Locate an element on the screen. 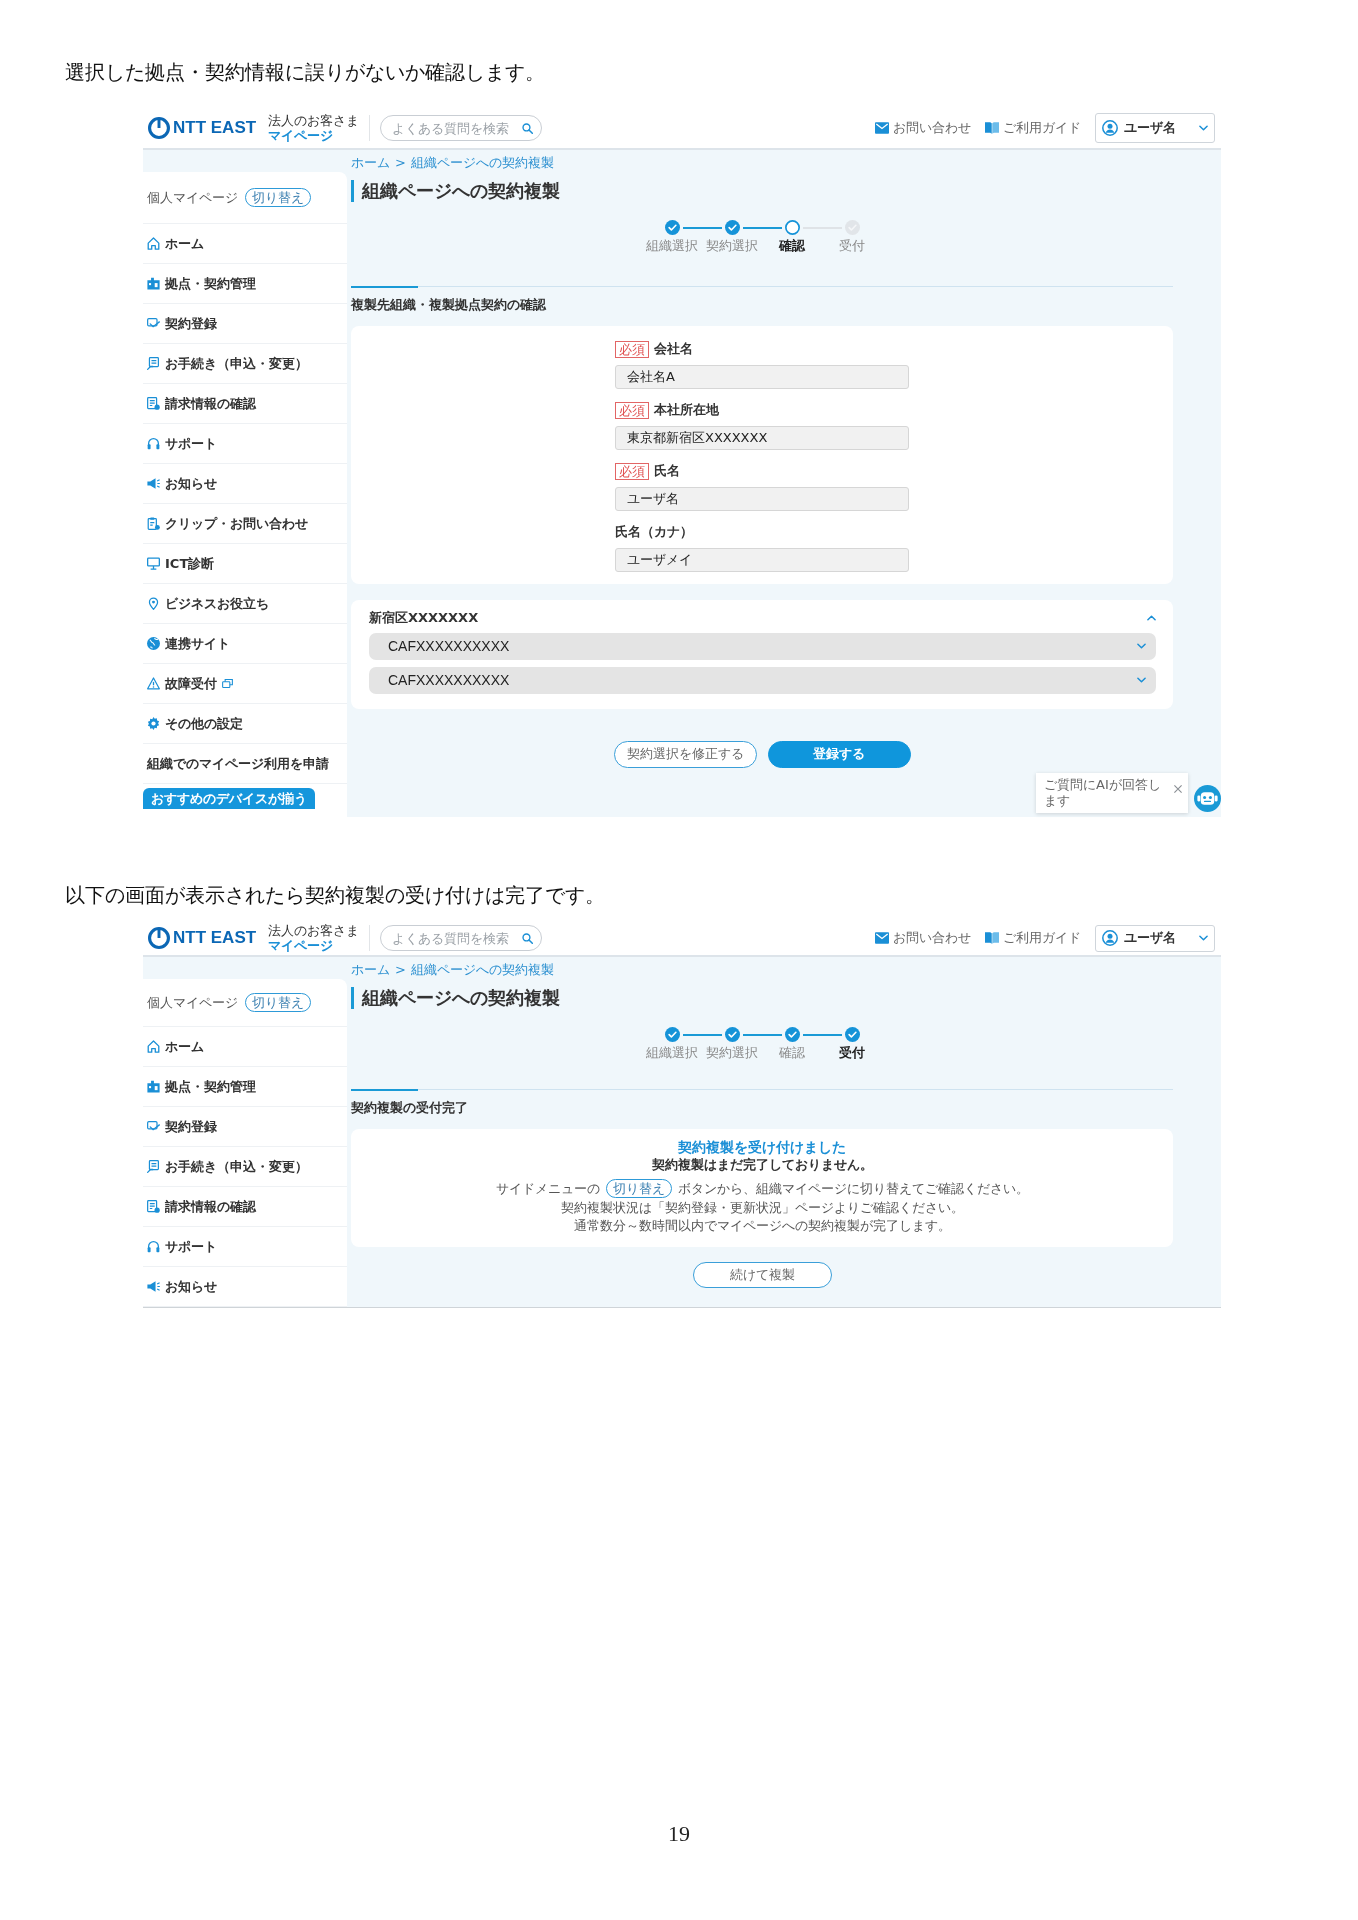 The height and width of the screenshot is (1920, 1358). chevron-down-icon is located at coordinates (1203, 128).